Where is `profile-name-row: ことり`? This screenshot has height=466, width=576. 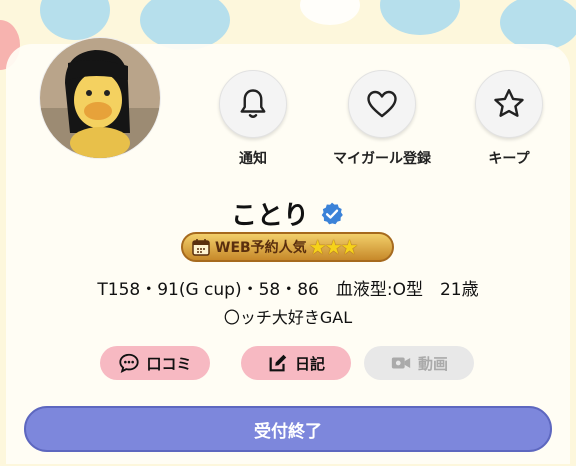 profile-name-row: ことり is located at coordinates (288, 214).